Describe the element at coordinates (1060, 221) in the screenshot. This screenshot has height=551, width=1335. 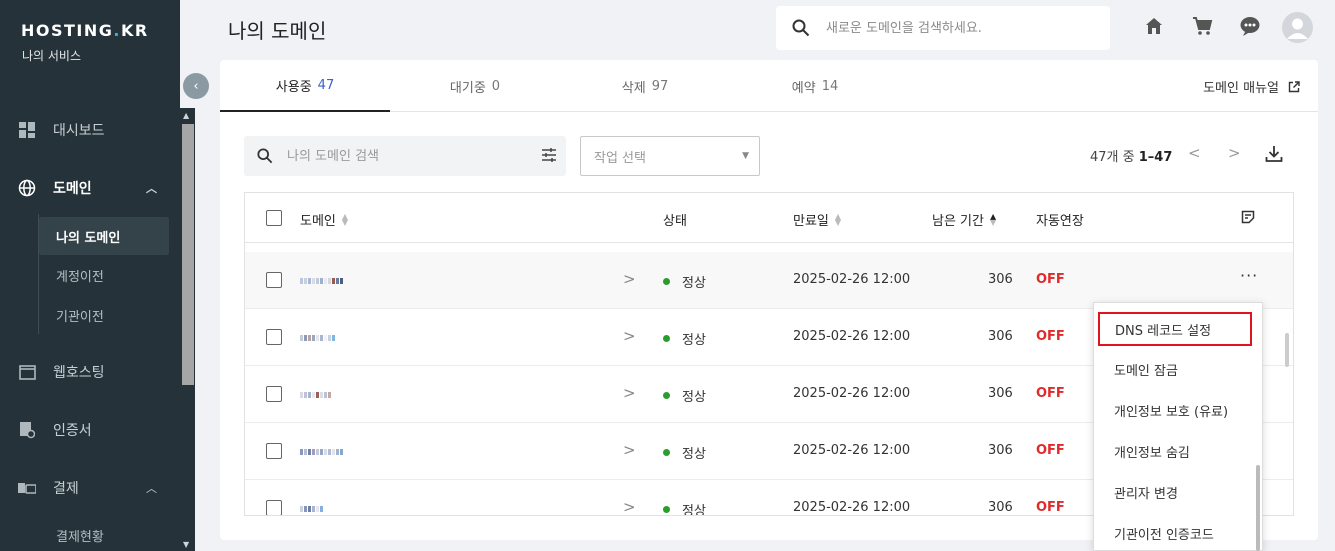
I see `column-autorenew: 자동연장` at that location.